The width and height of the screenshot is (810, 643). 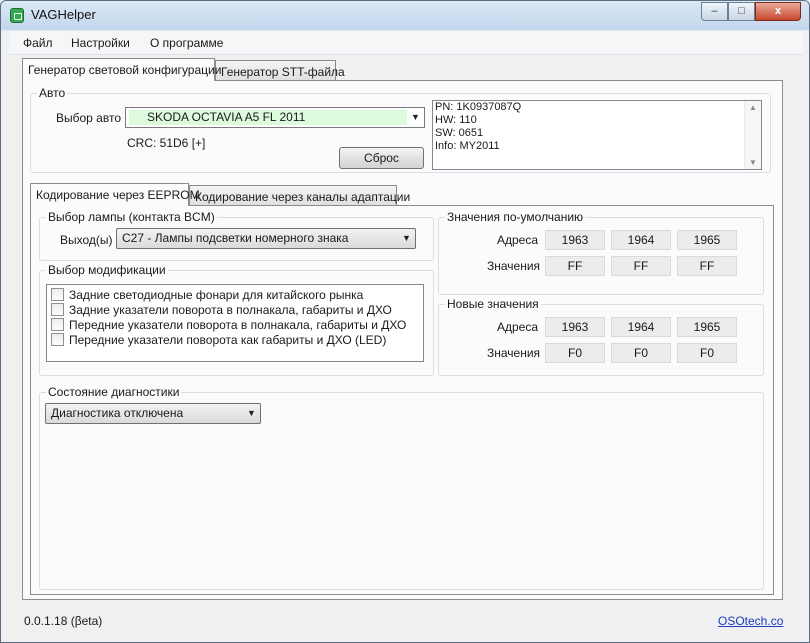 I want to click on crc-text: CRC: 51D6 [+], so click(x=166, y=143).